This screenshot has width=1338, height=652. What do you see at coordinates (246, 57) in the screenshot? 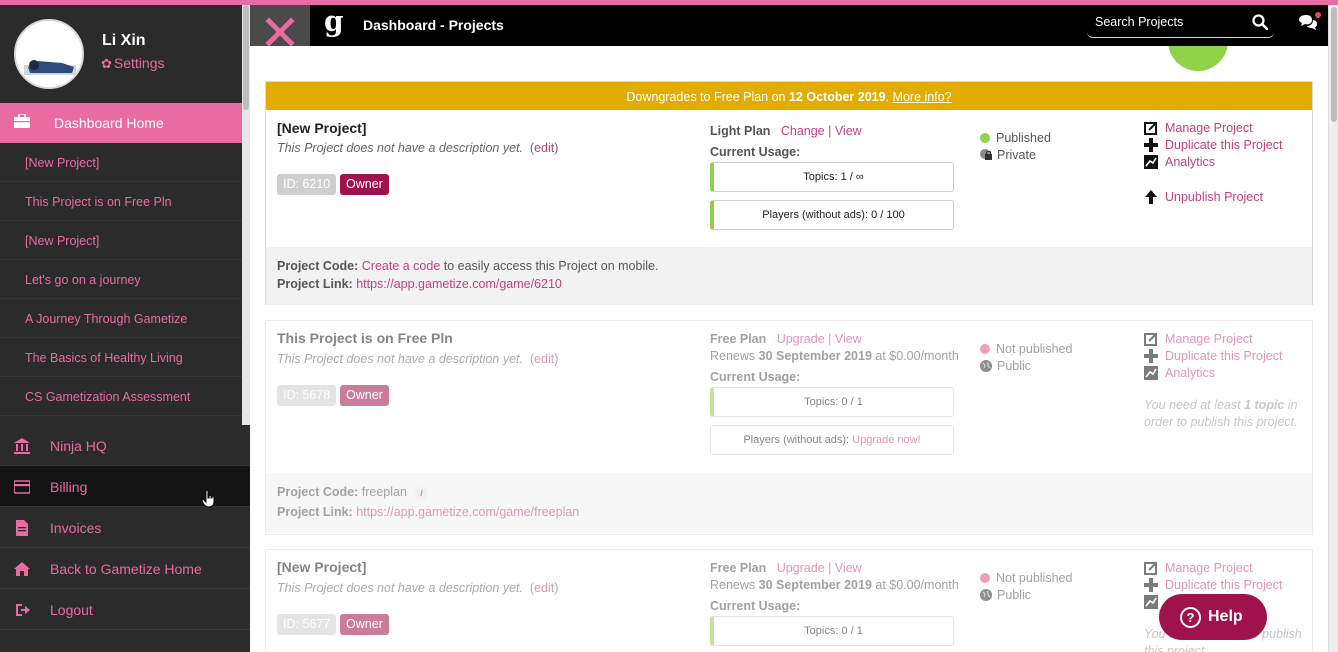
I see `sidebar-scroll-thumb` at bounding box center [246, 57].